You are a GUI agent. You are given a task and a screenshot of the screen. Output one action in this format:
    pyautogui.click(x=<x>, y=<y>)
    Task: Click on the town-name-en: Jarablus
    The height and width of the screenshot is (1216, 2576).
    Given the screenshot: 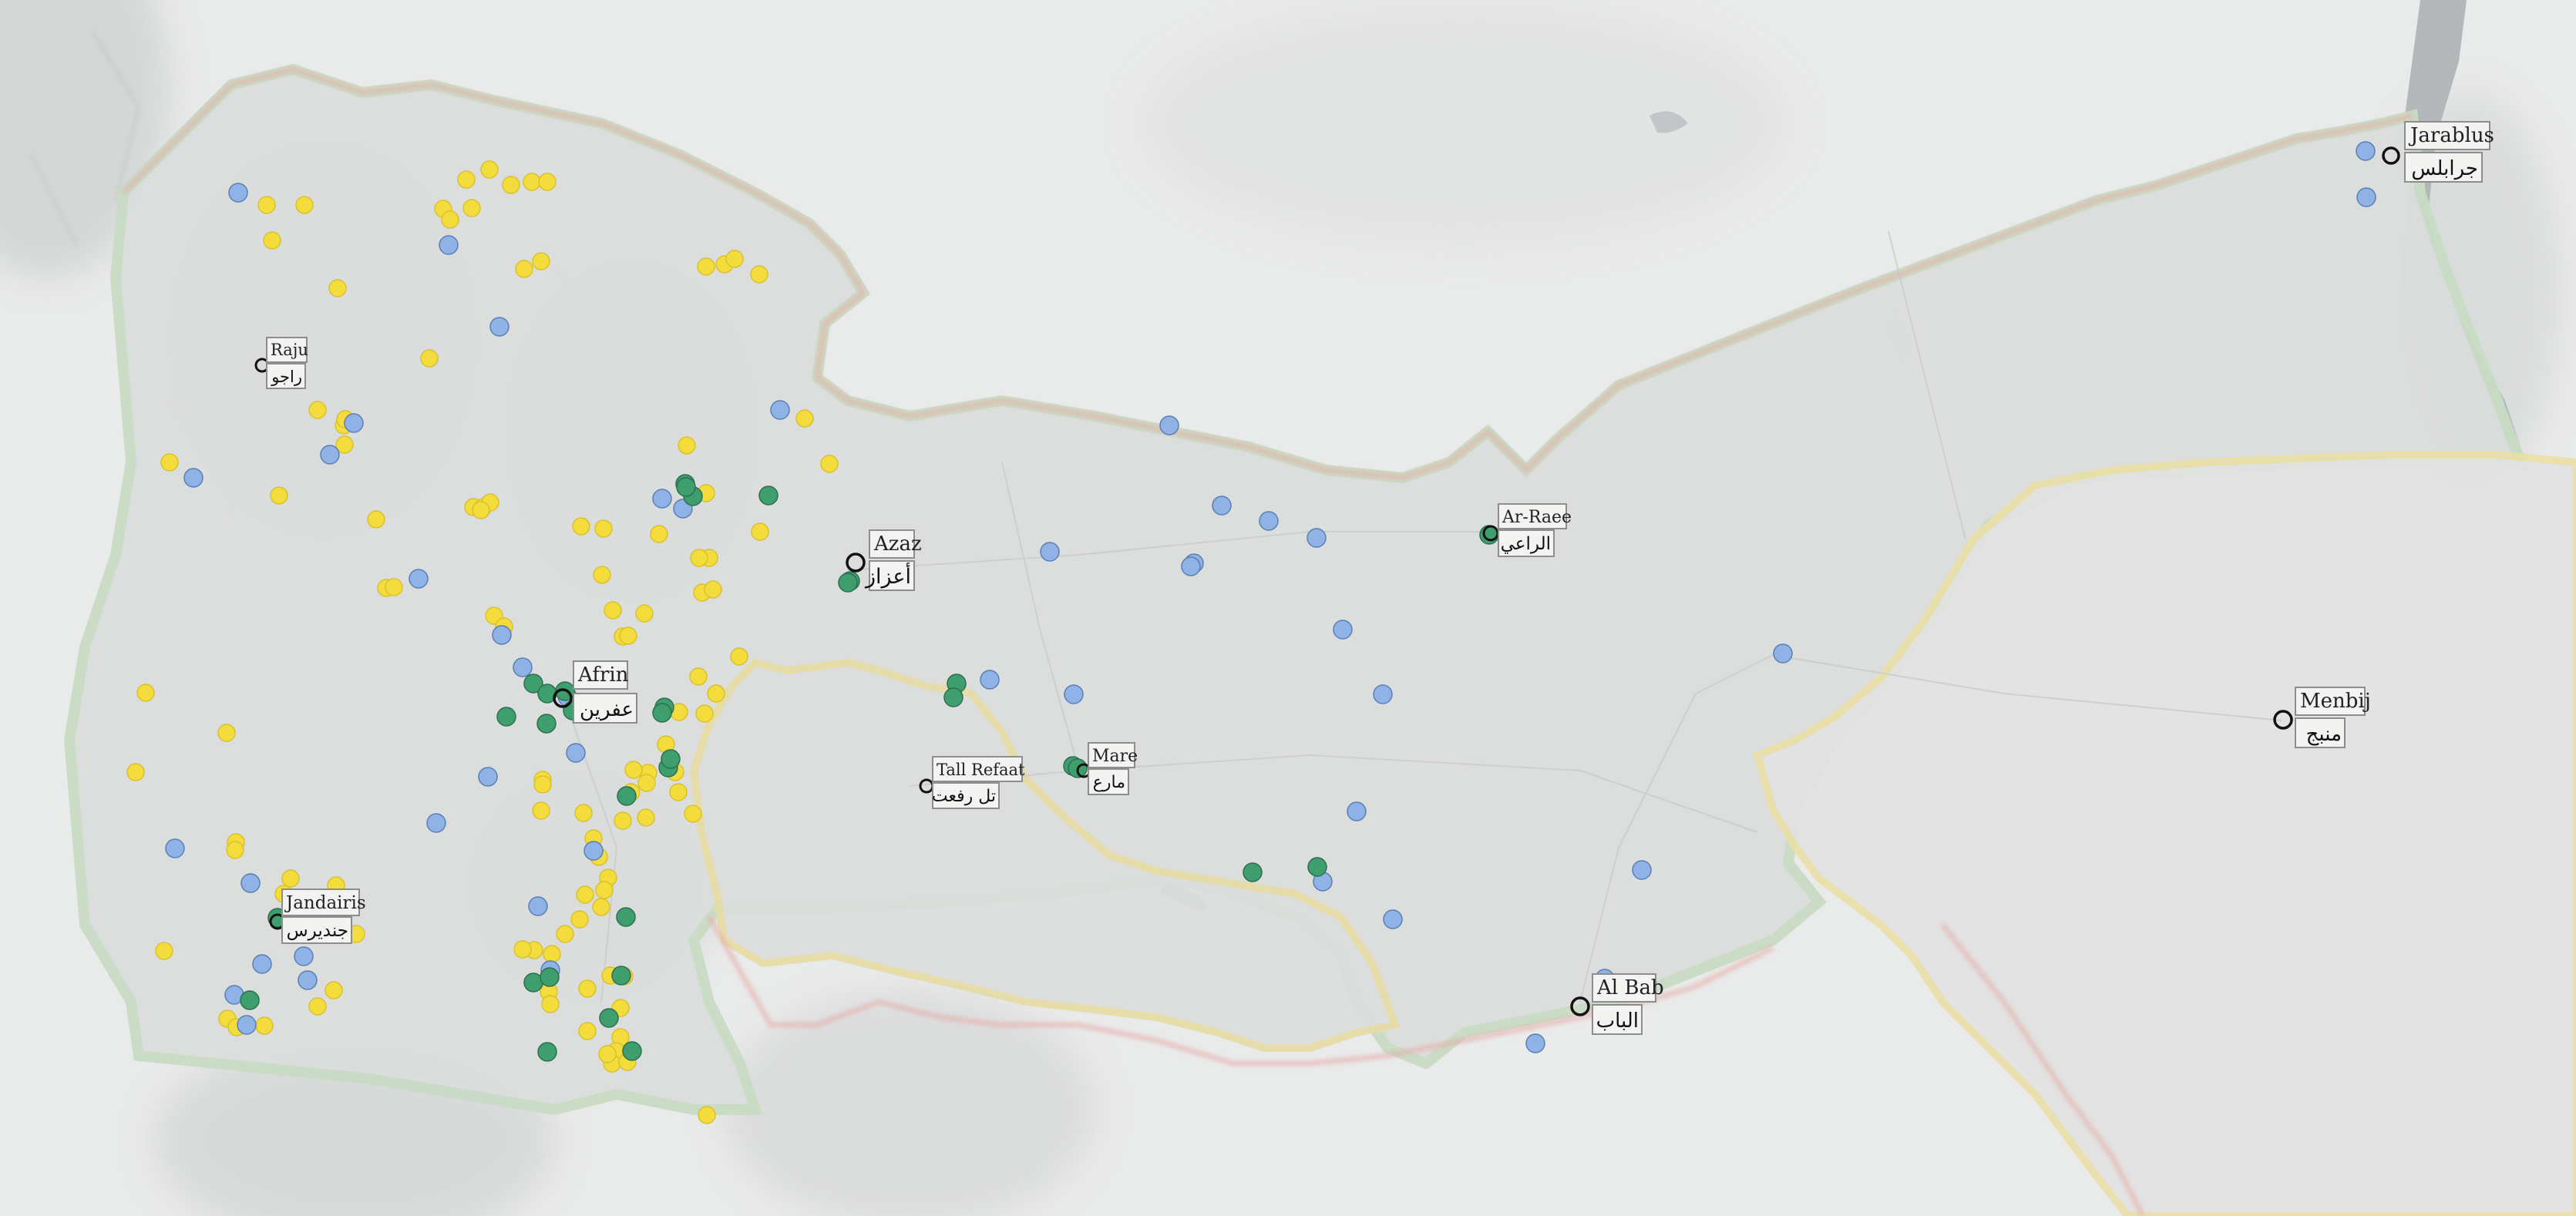 What is the action you would take?
    pyautogui.click(x=2451, y=135)
    